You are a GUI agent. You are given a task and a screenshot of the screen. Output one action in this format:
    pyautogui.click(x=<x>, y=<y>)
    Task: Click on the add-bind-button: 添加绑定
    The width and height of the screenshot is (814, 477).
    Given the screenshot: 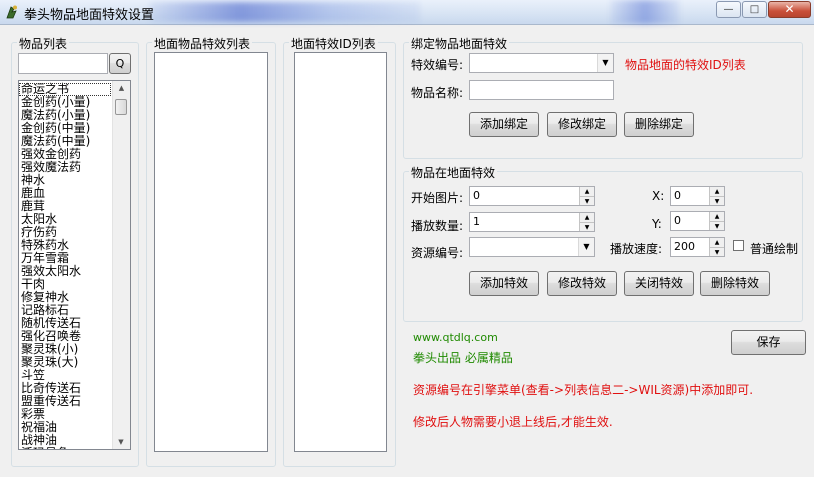 What is the action you would take?
    pyautogui.click(x=504, y=124)
    